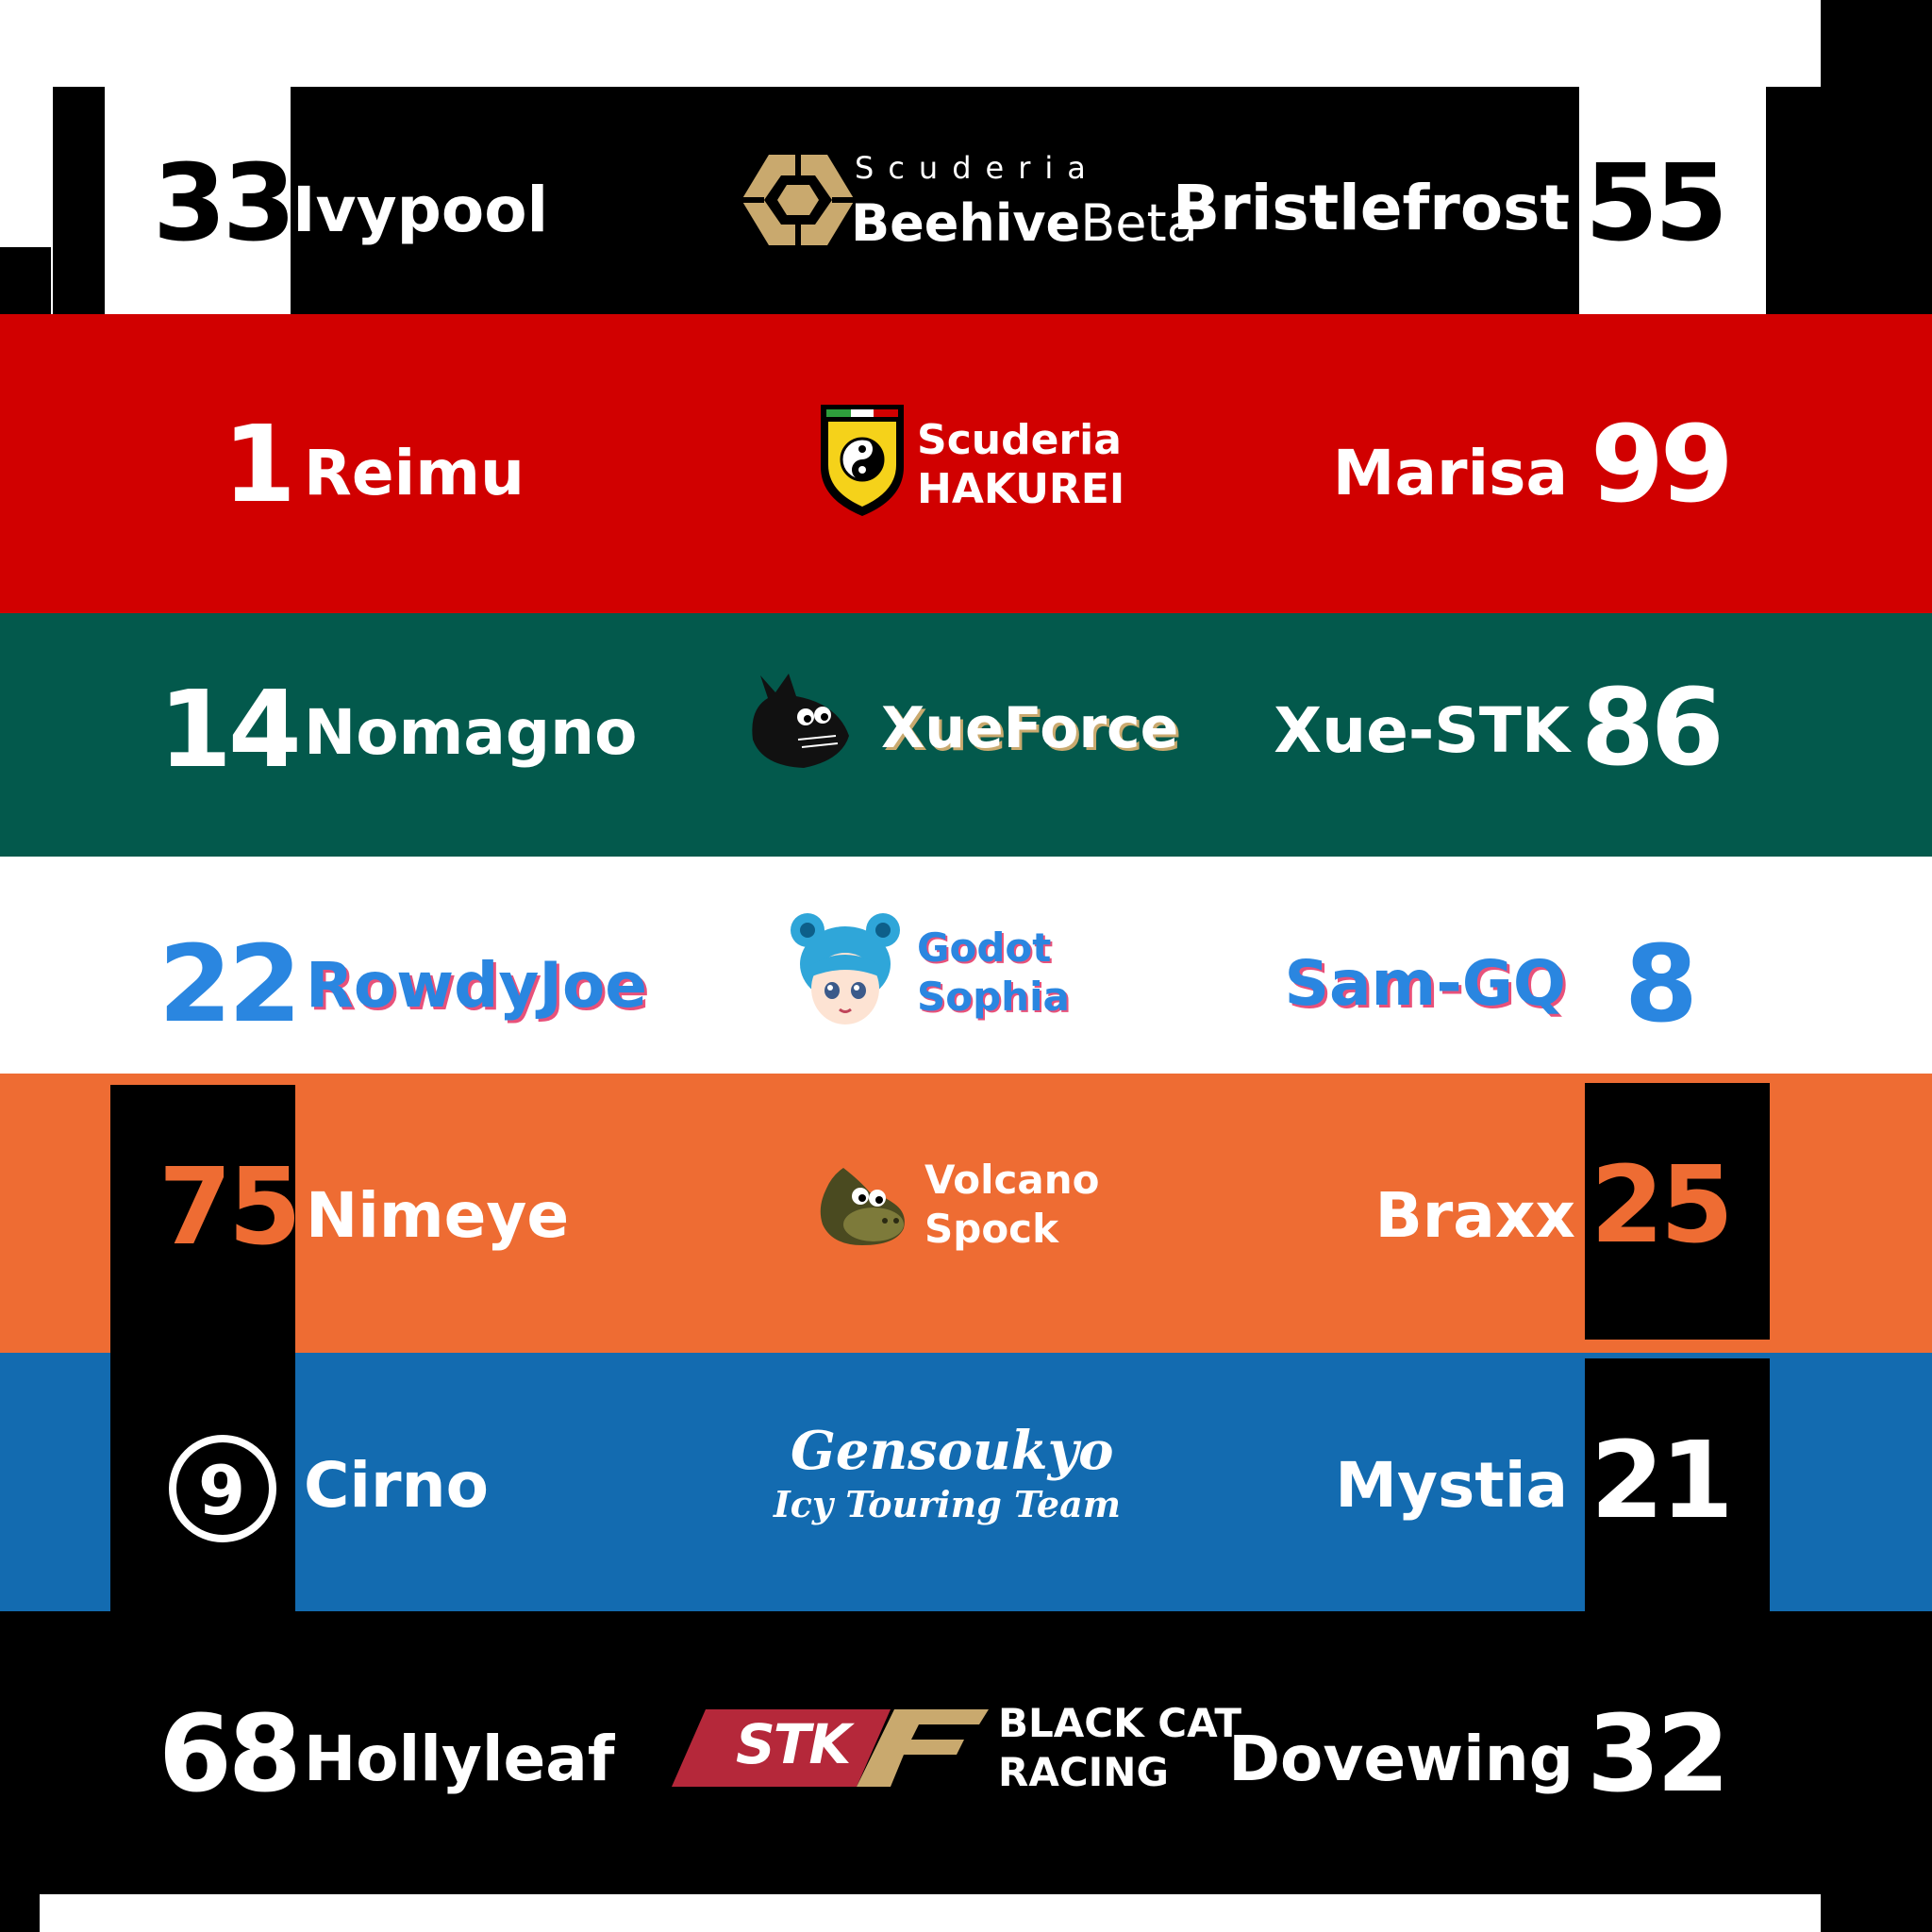  I want to click on right-driver-name: Bristlefrost, so click(1371, 208).